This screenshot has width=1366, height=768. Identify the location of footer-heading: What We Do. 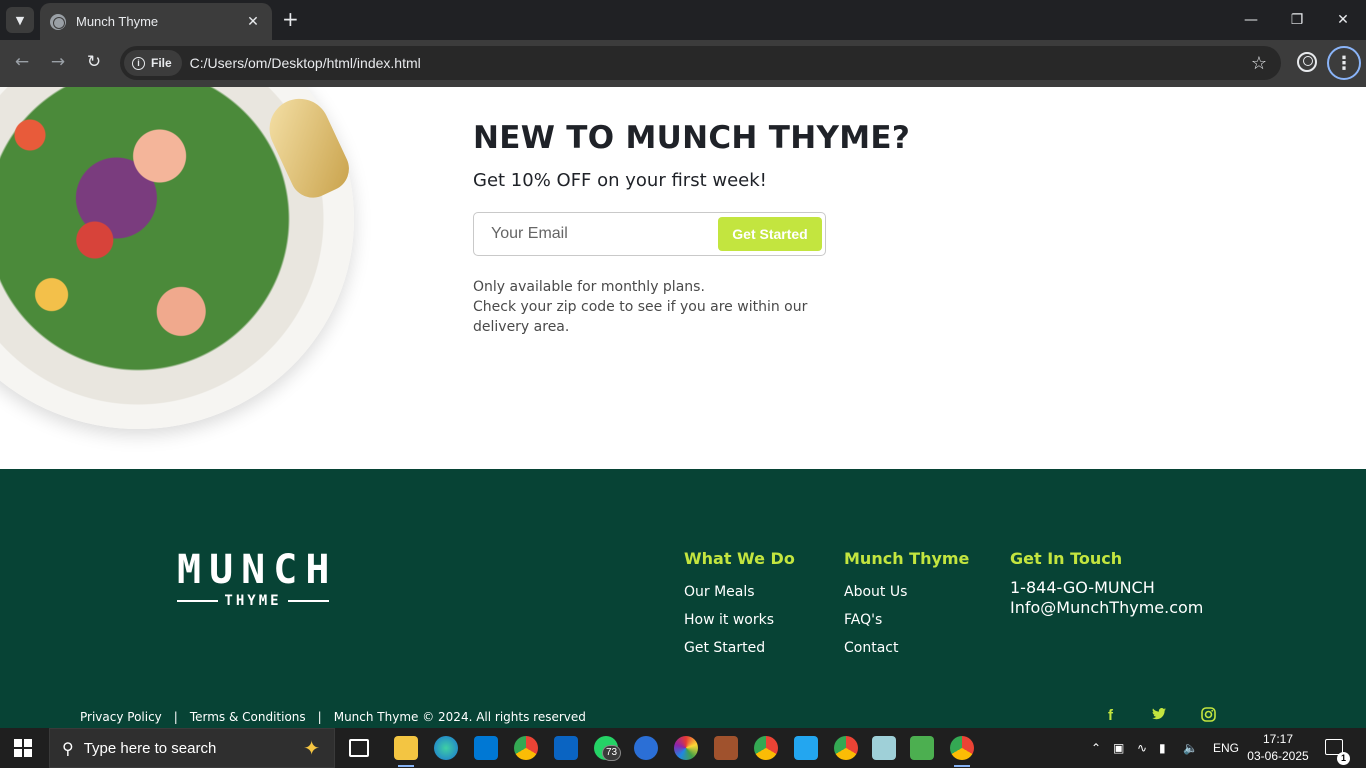
(739, 558).